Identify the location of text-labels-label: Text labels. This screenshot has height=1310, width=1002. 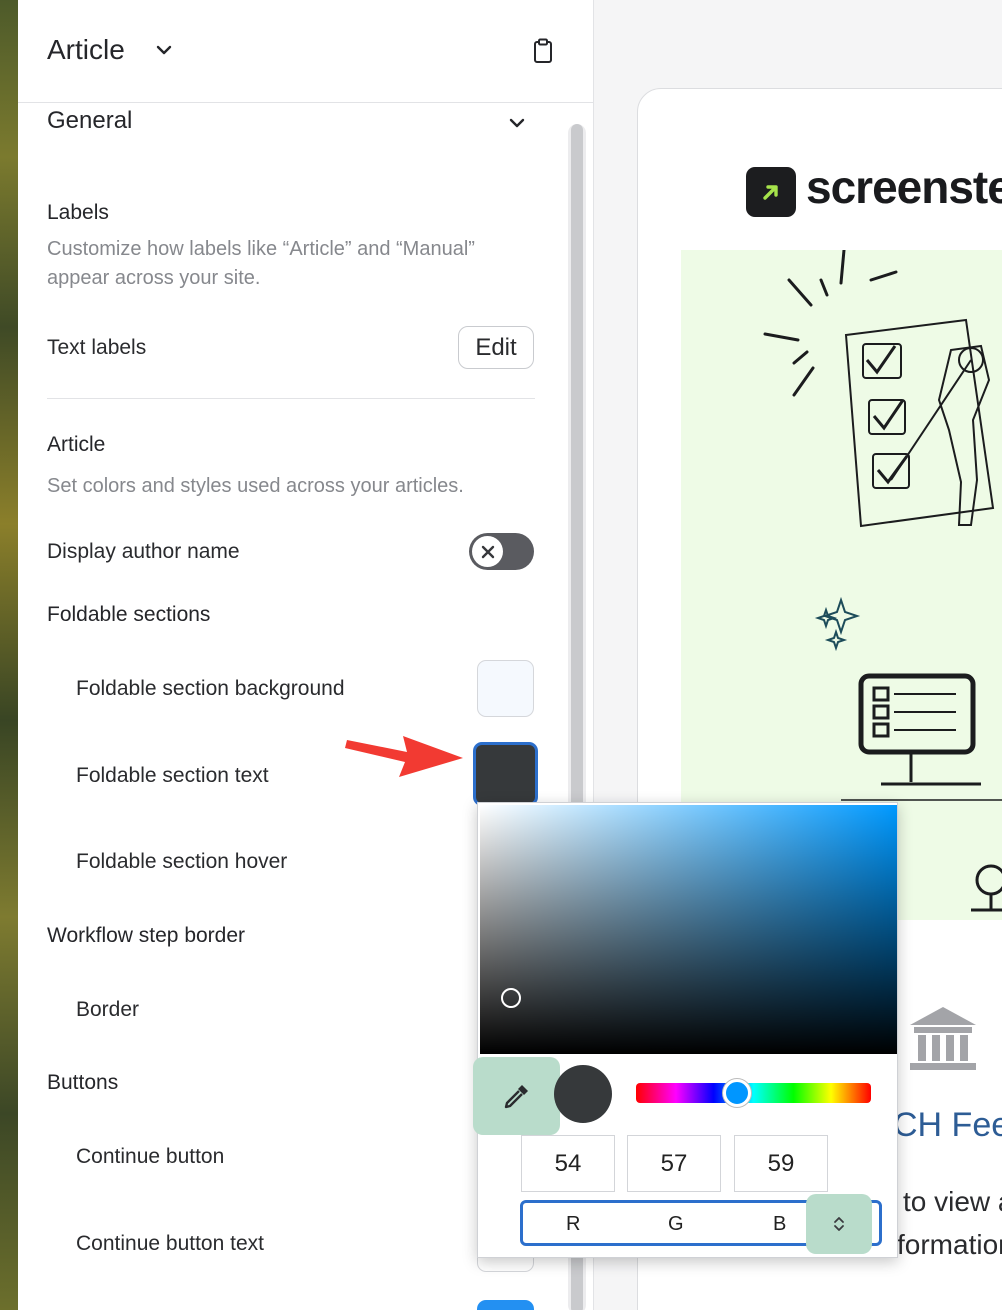
(97, 347).